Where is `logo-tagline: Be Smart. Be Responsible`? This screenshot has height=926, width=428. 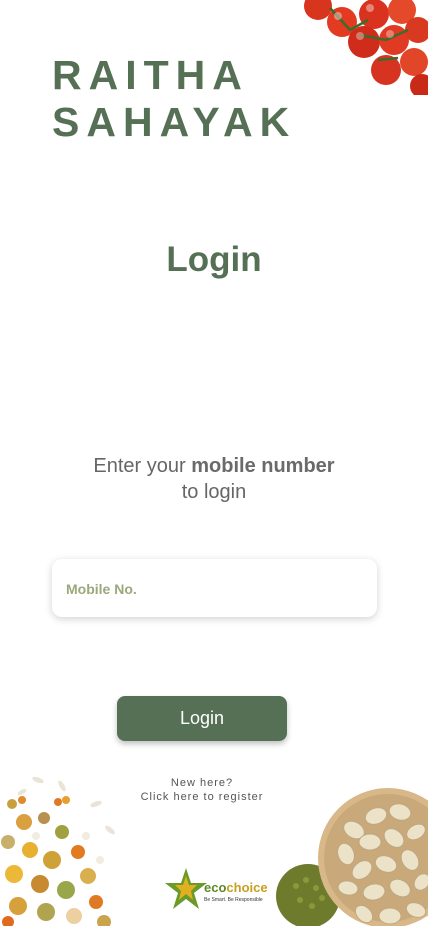 logo-tagline: Be Smart. Be Responsible is located at coordinates (233, 900).